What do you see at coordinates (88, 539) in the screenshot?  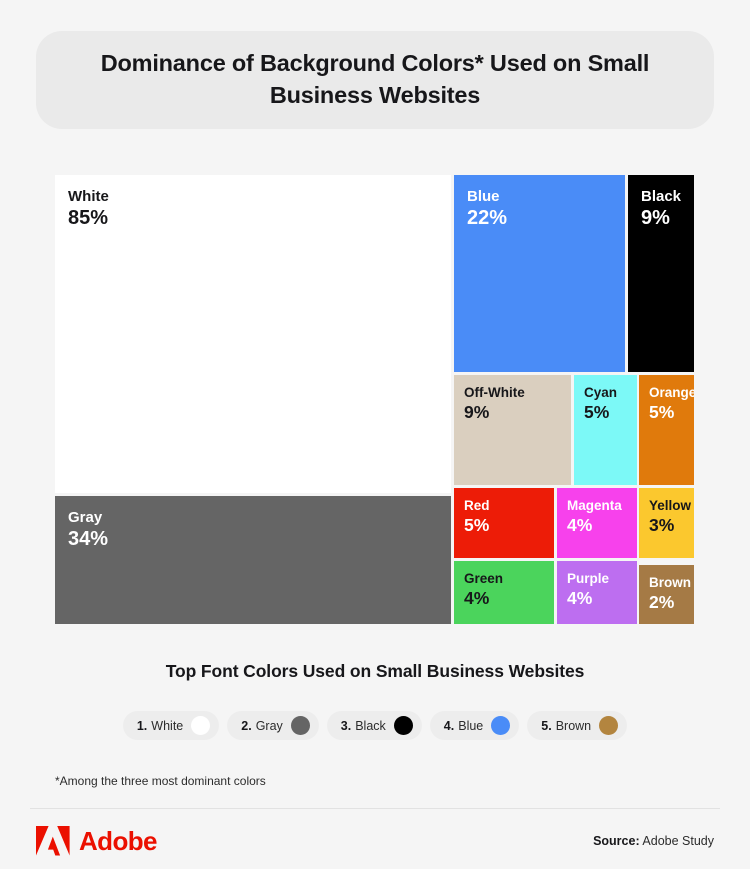 I see `tile-value: 34%` at bounding box center [88, 539].